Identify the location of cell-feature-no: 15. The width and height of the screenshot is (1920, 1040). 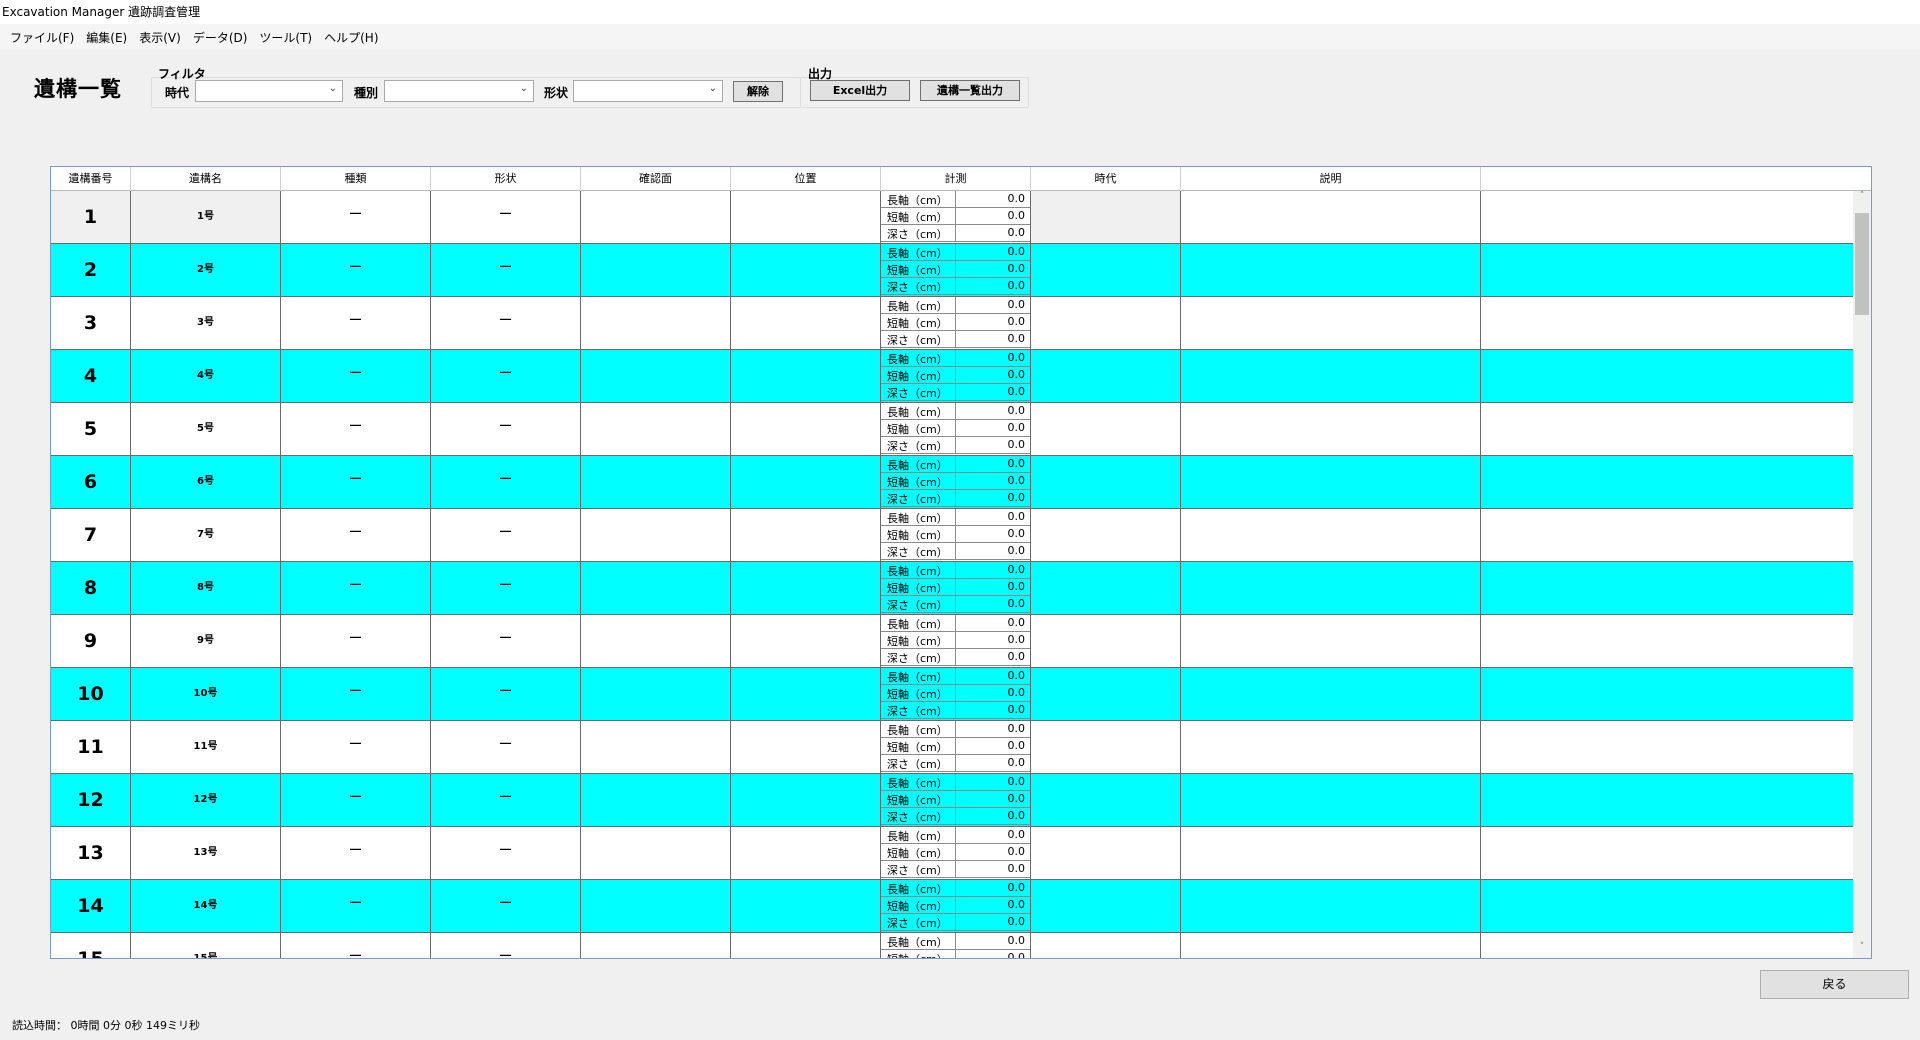
(91, 945).